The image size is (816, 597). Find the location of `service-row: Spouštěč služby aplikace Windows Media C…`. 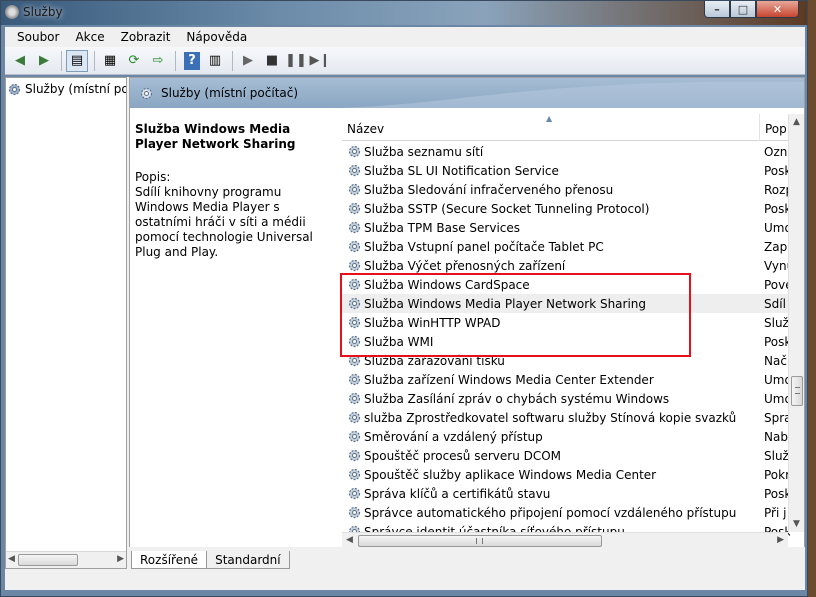

service-row: Spouštěč služby aplikace Windows Media C… is located at coordinates (566, 474).